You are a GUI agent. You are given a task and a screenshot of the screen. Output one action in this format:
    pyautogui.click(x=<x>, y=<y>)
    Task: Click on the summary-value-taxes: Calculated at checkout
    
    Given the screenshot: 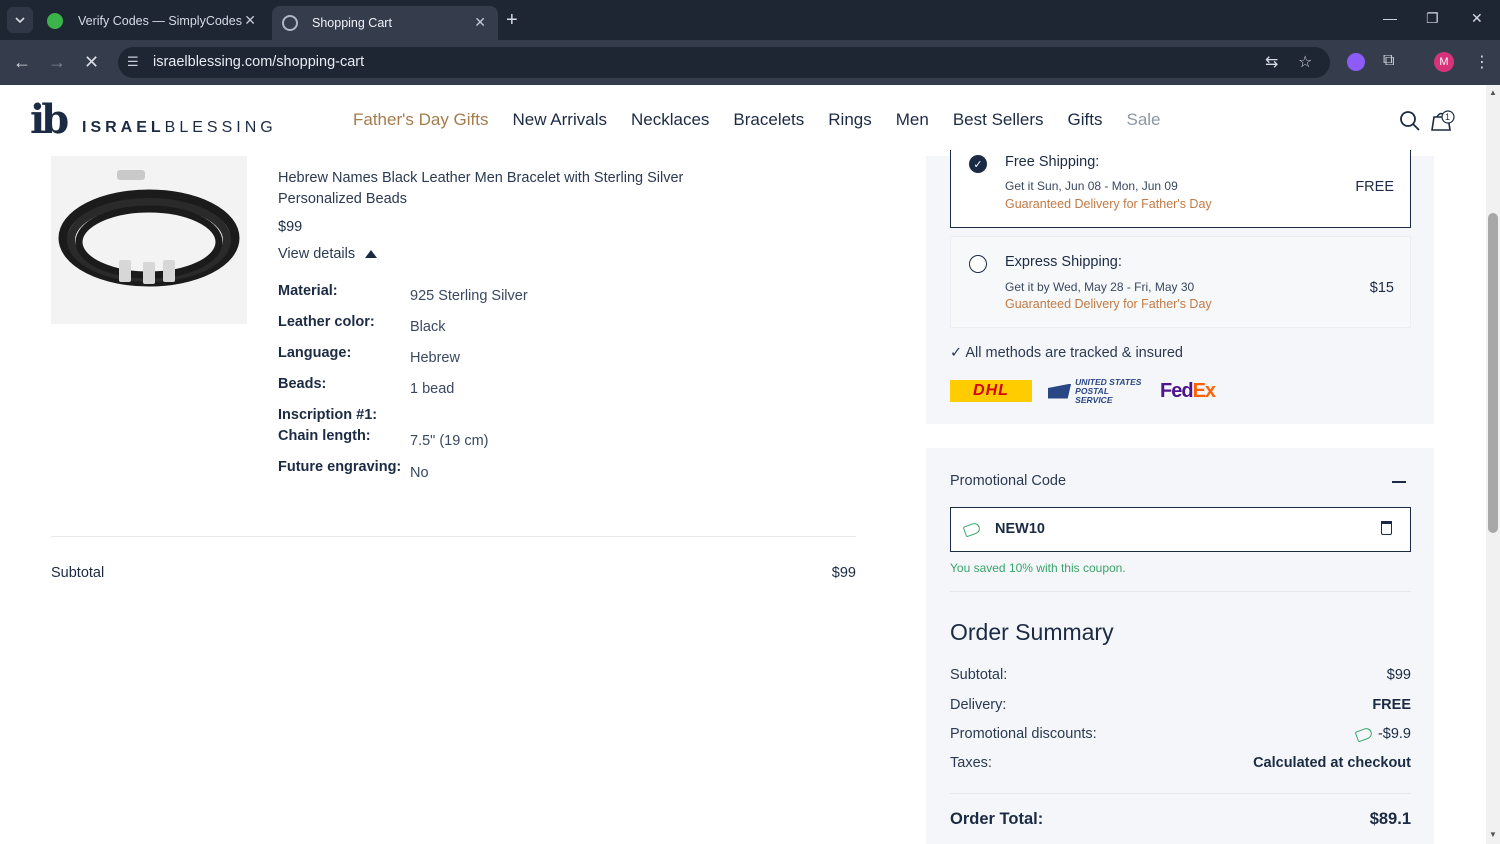 What is the action you would take?
    pyautogui.click(x=1332, y=763)
    